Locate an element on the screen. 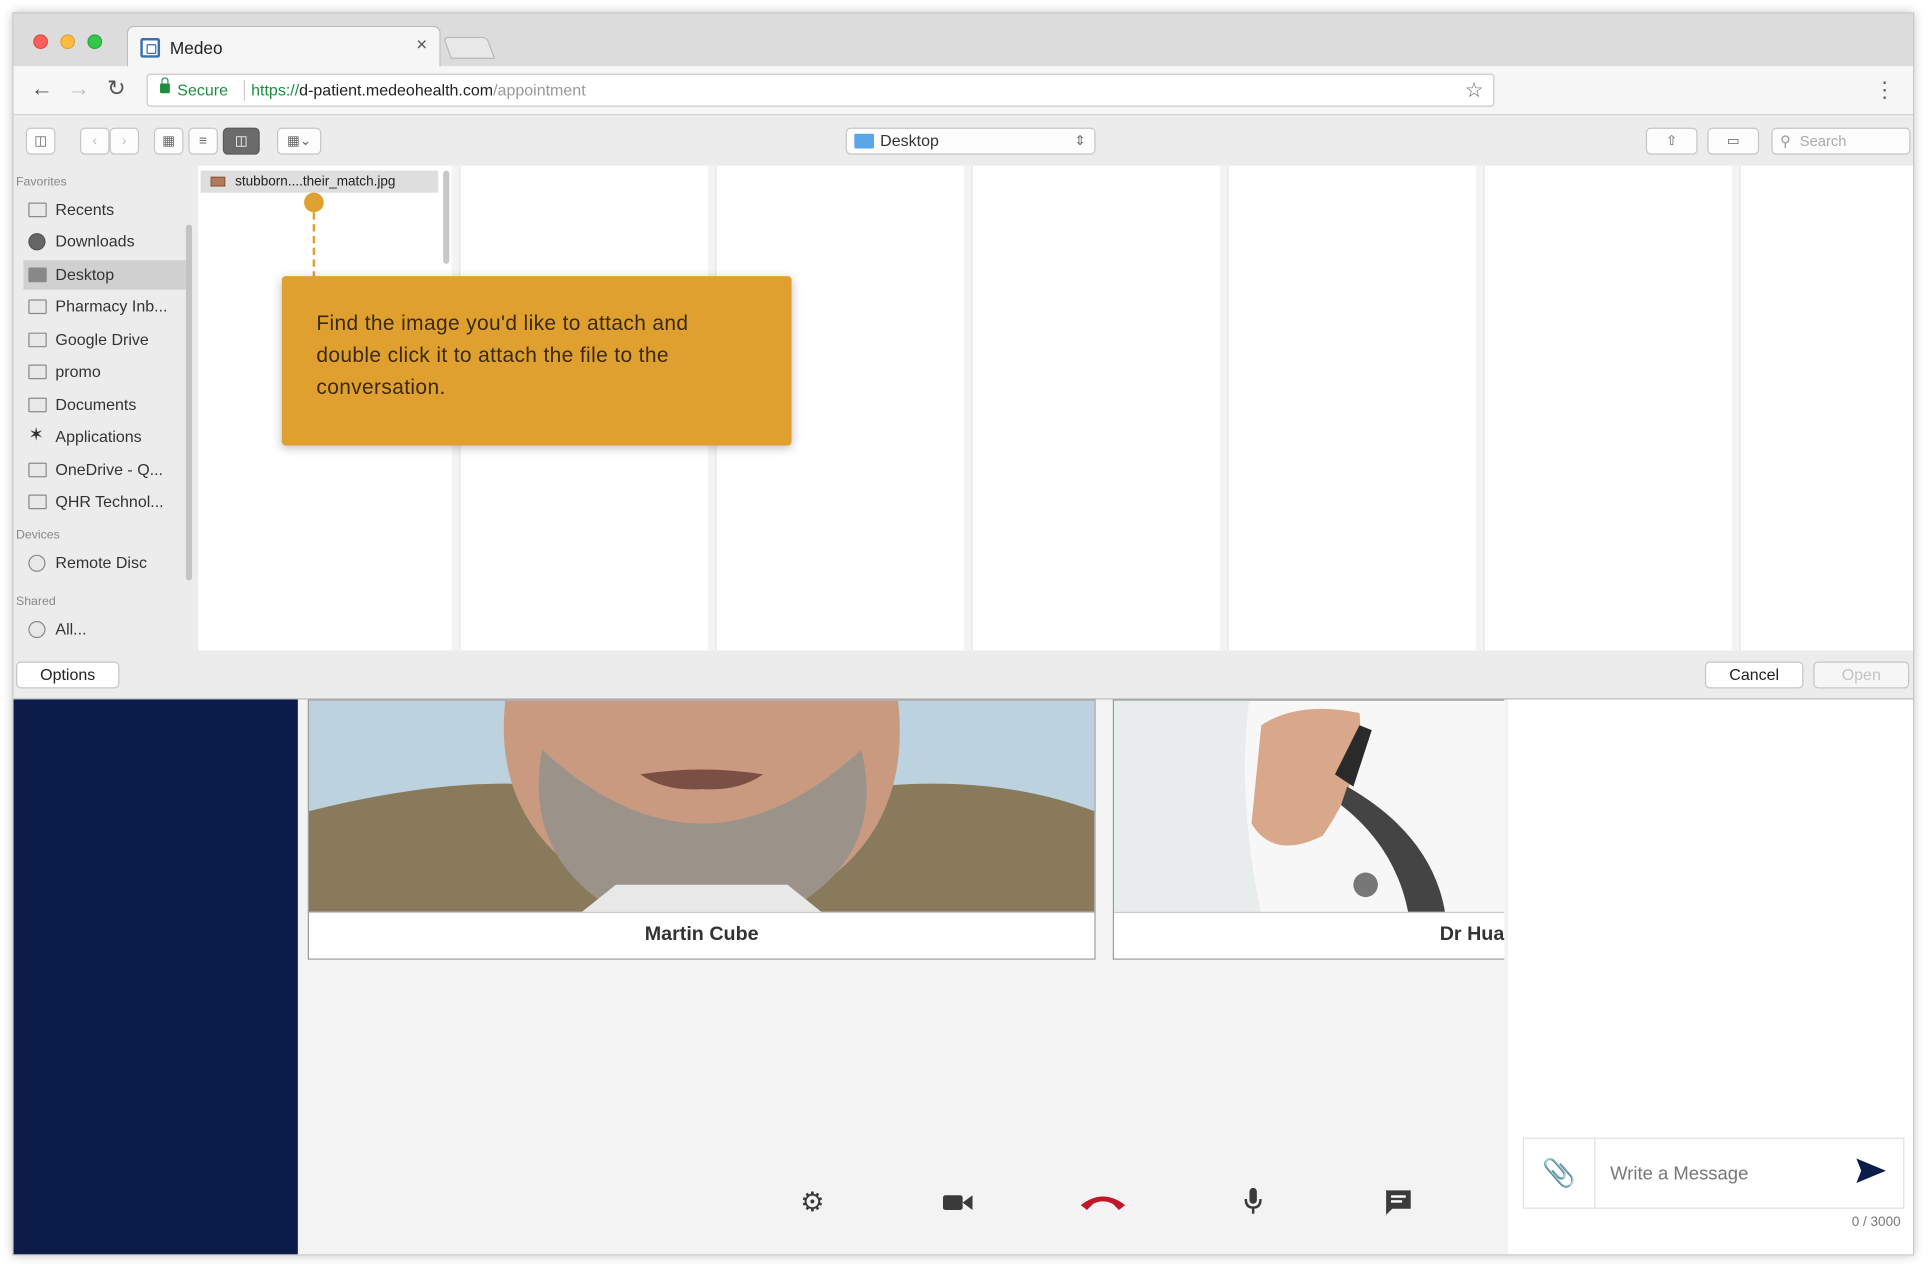 The image size is (1929, 1264). sidebar-item-remote-disc: Remote Disc is located at coordinates (104, 563).